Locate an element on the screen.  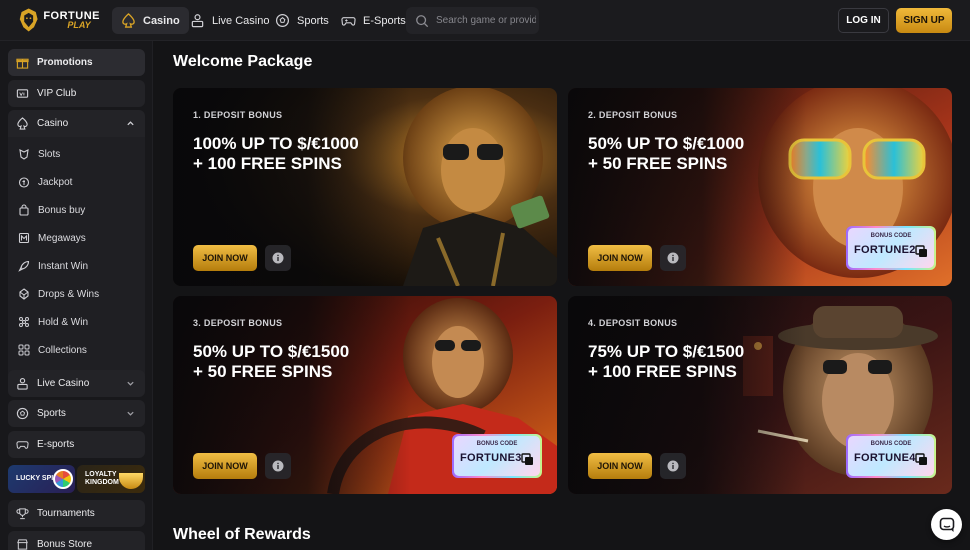
sidebar-subitem-collections: Collections is located at coordinates (52, 350).